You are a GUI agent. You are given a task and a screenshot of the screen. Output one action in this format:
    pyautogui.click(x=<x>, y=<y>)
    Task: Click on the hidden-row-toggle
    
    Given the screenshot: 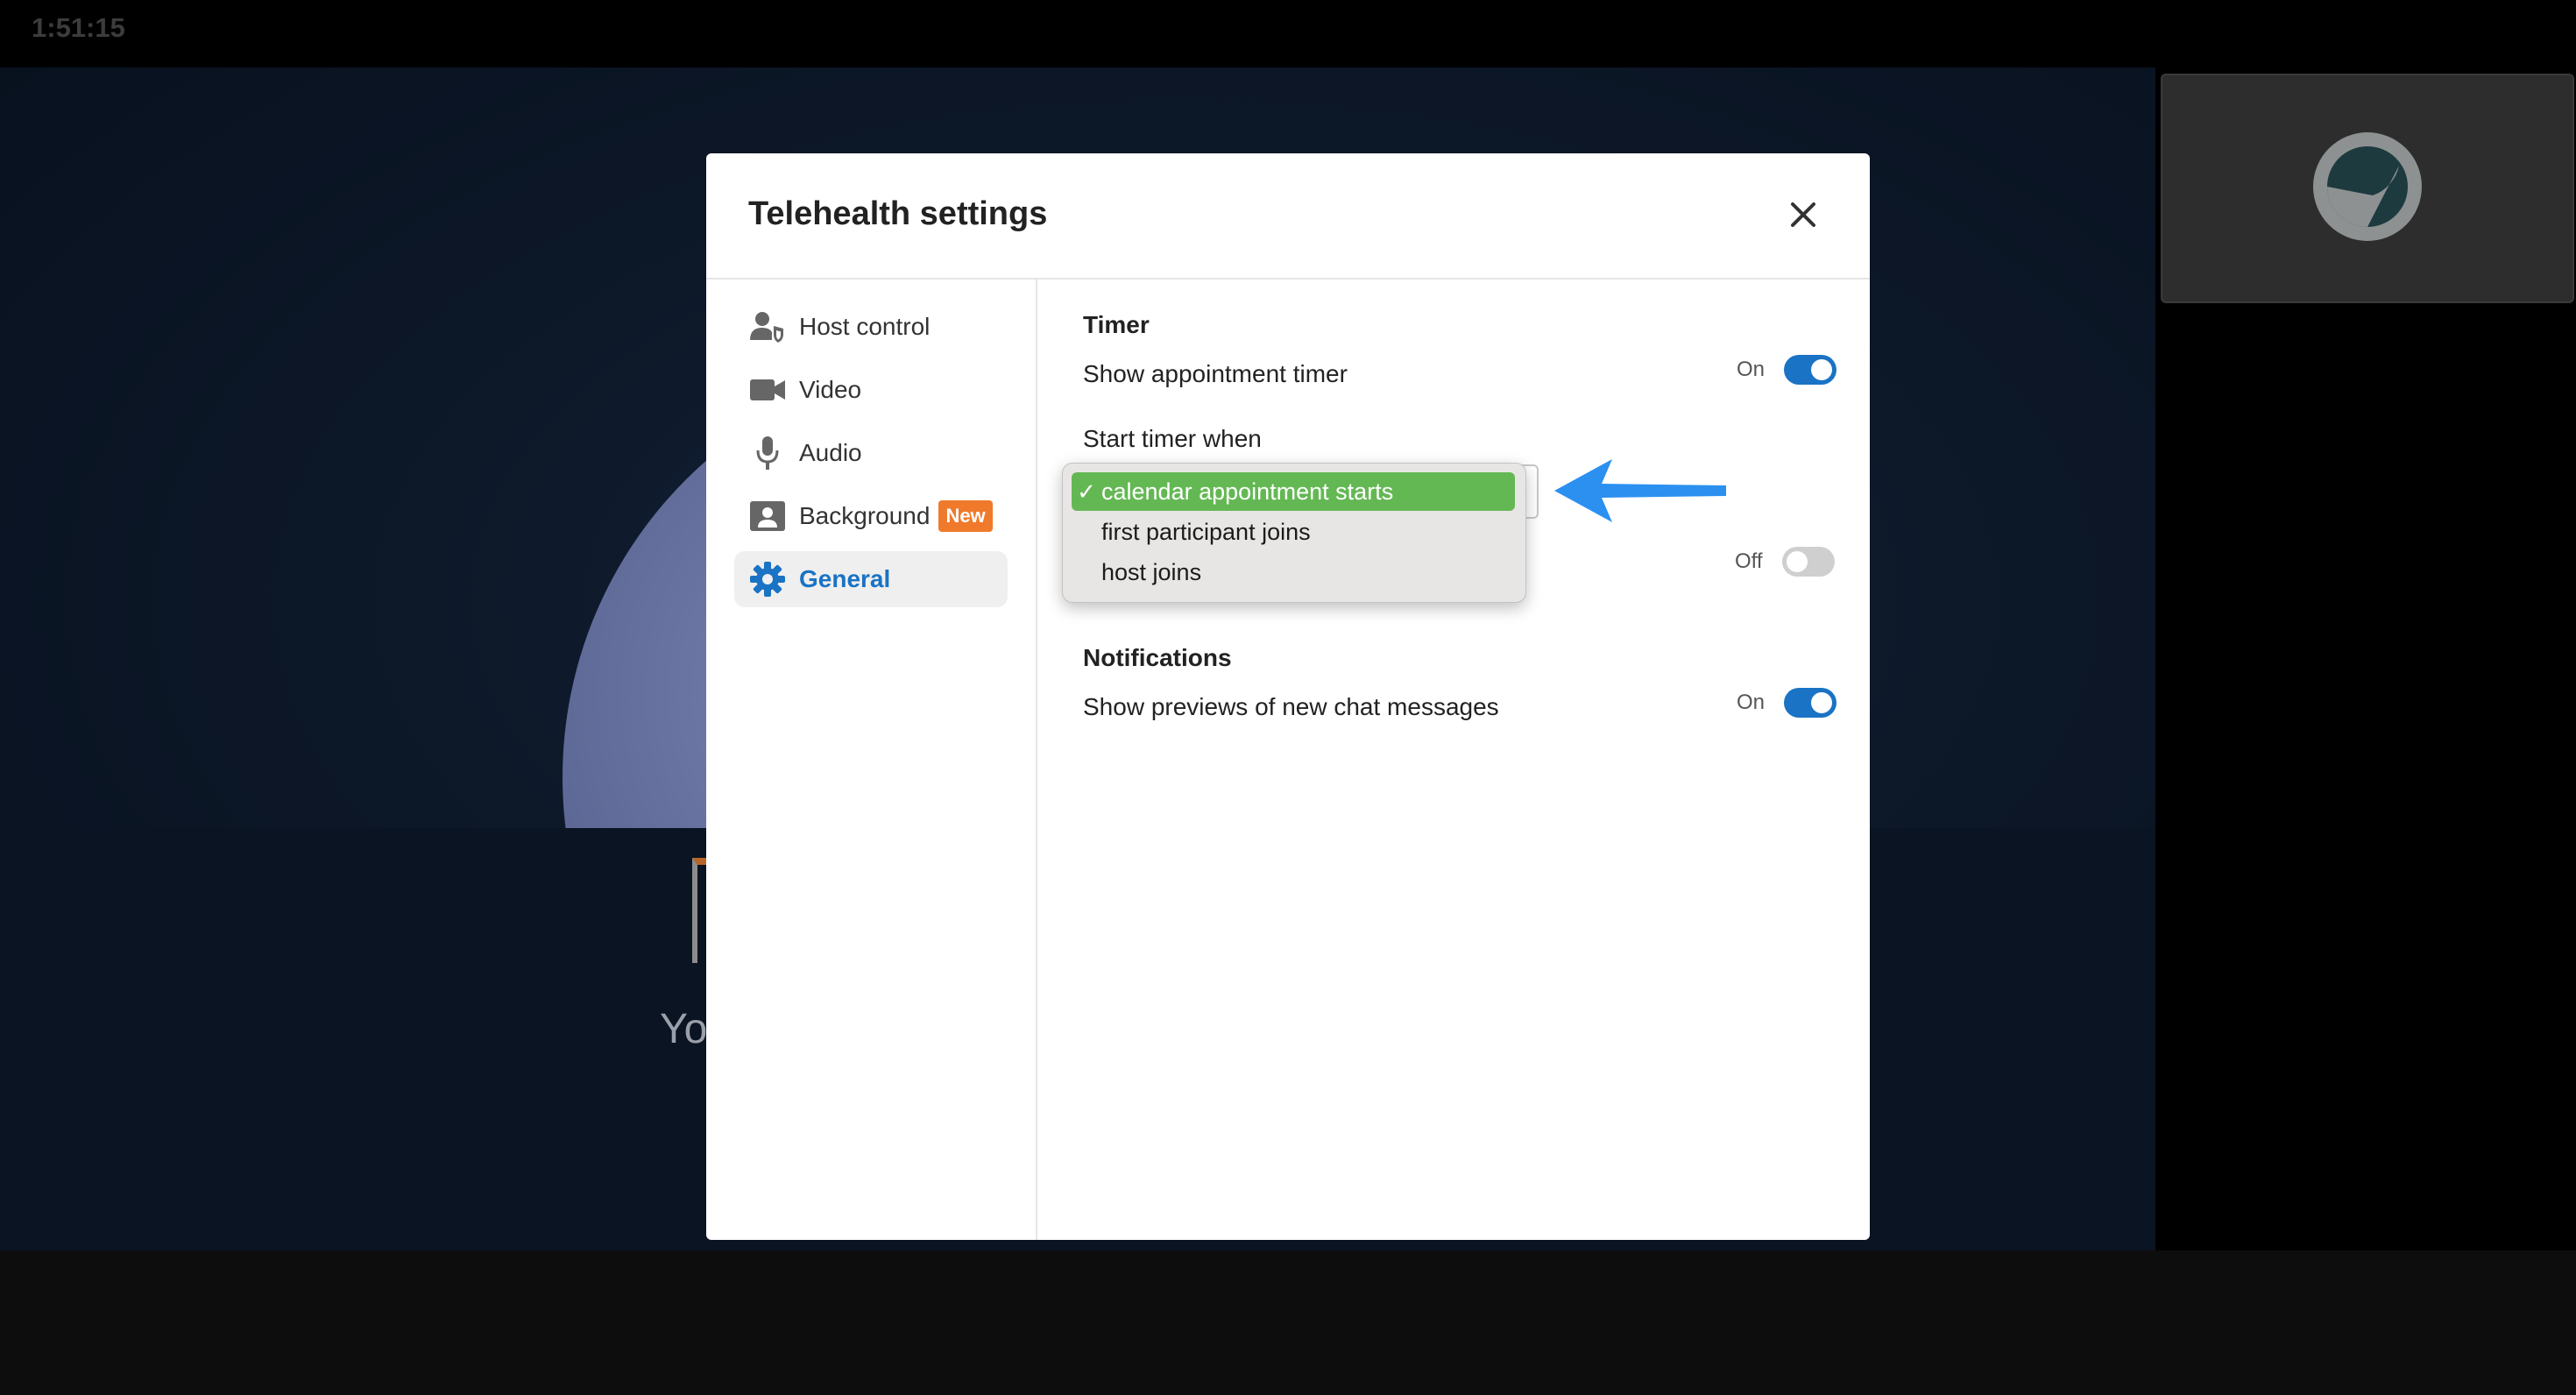 What is the action you would take?
    pyautogui.click(x=1808, y=562)
    